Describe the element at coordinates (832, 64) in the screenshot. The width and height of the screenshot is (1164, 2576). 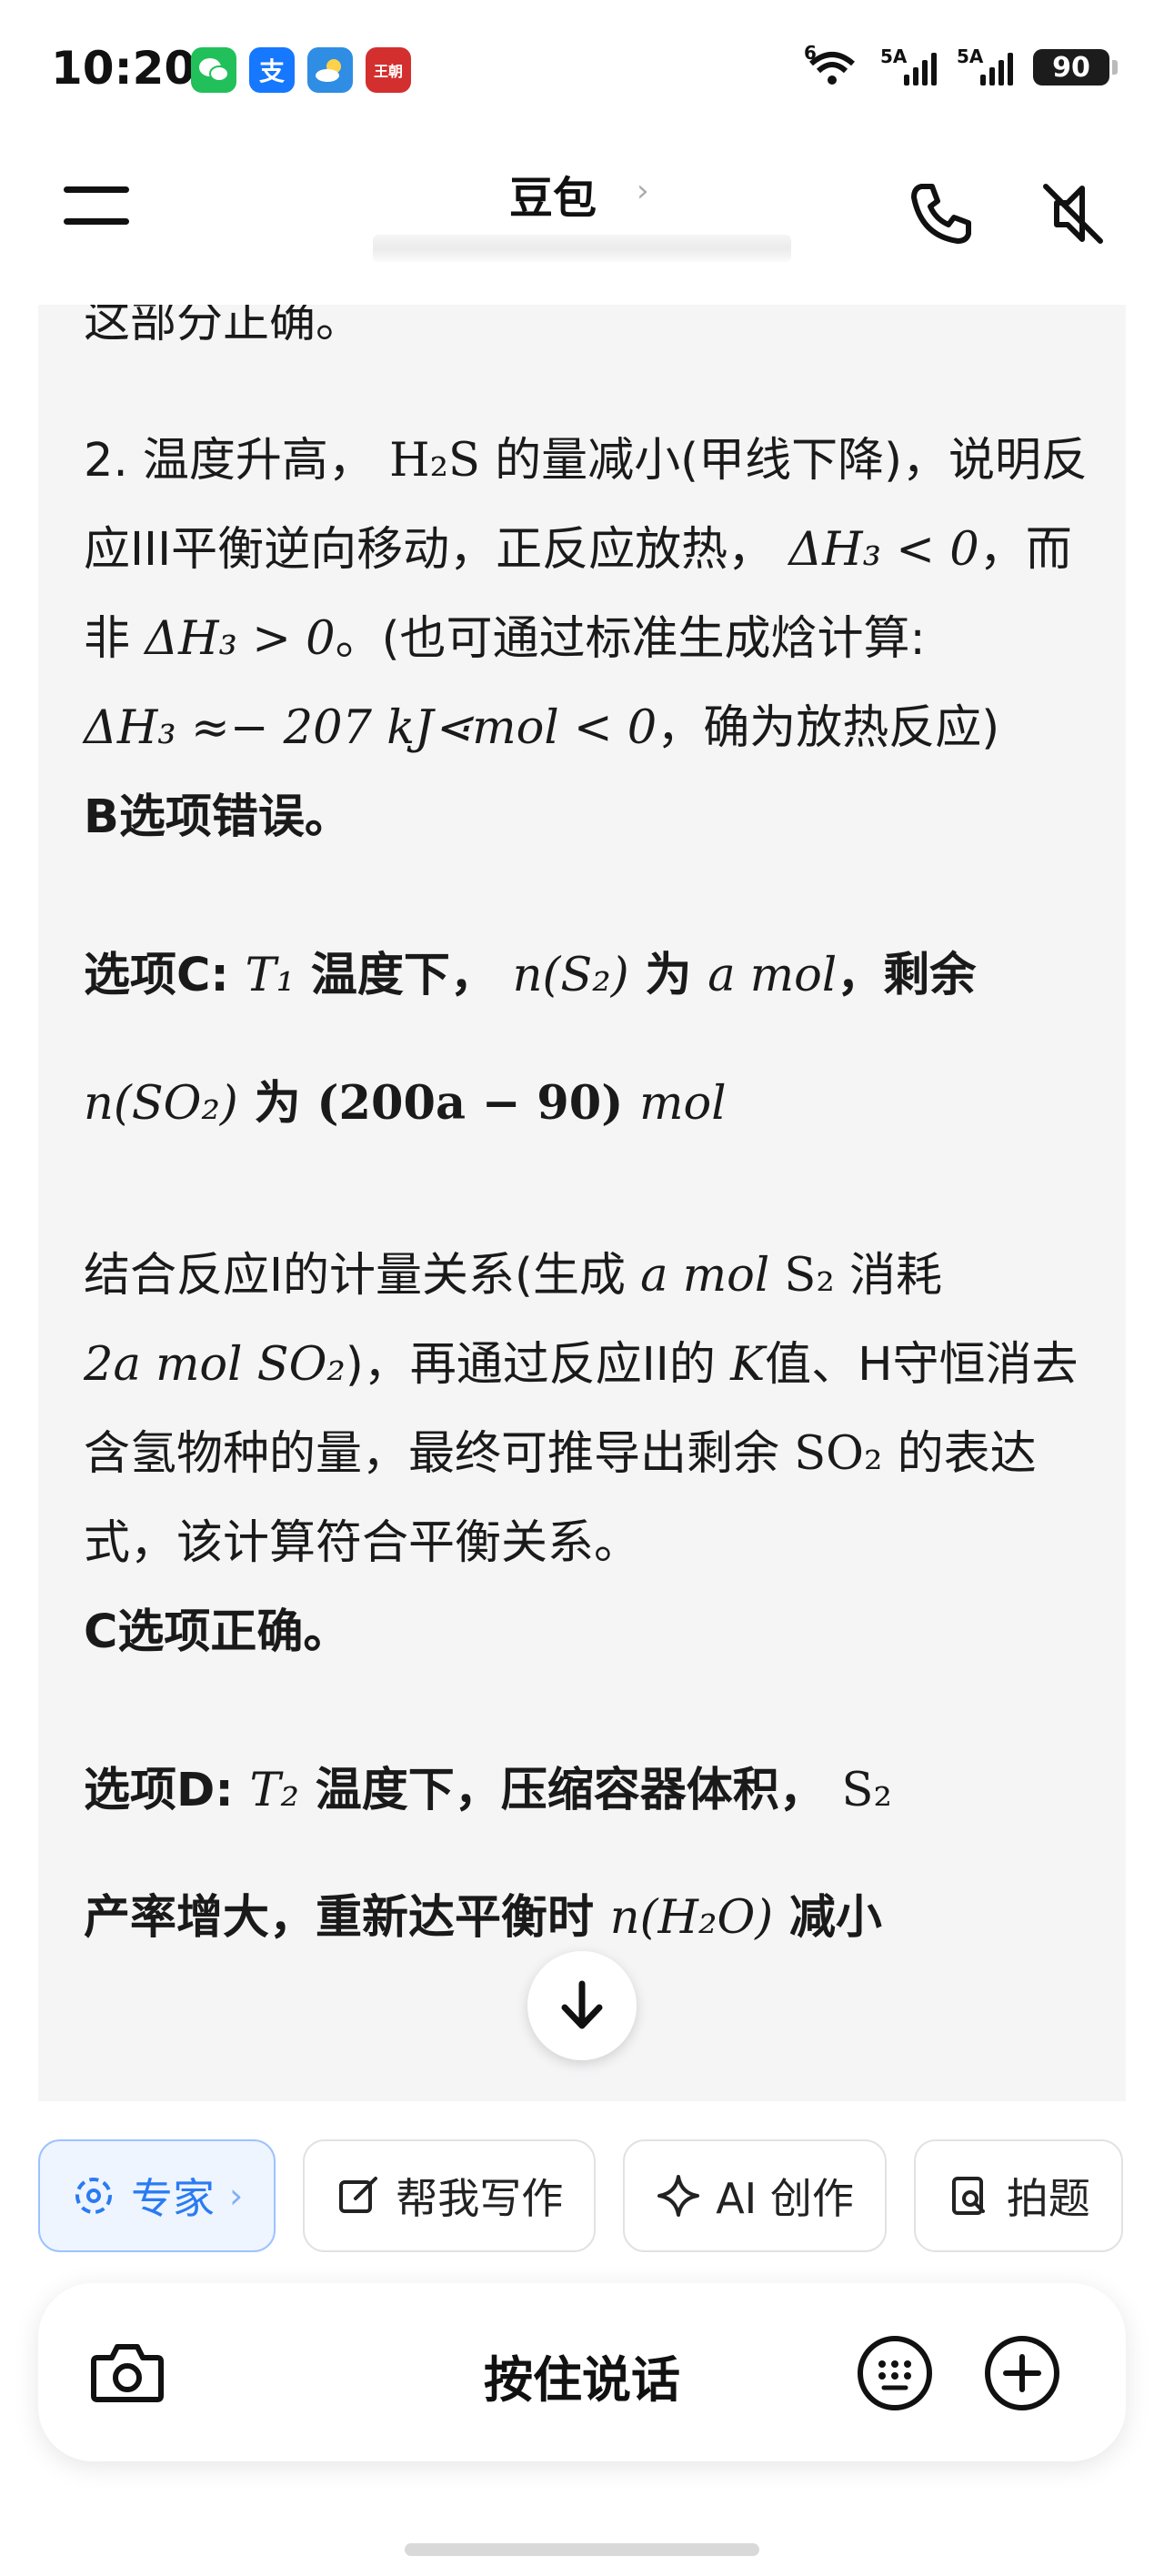
I see `wifi-icon: 6` at that location.